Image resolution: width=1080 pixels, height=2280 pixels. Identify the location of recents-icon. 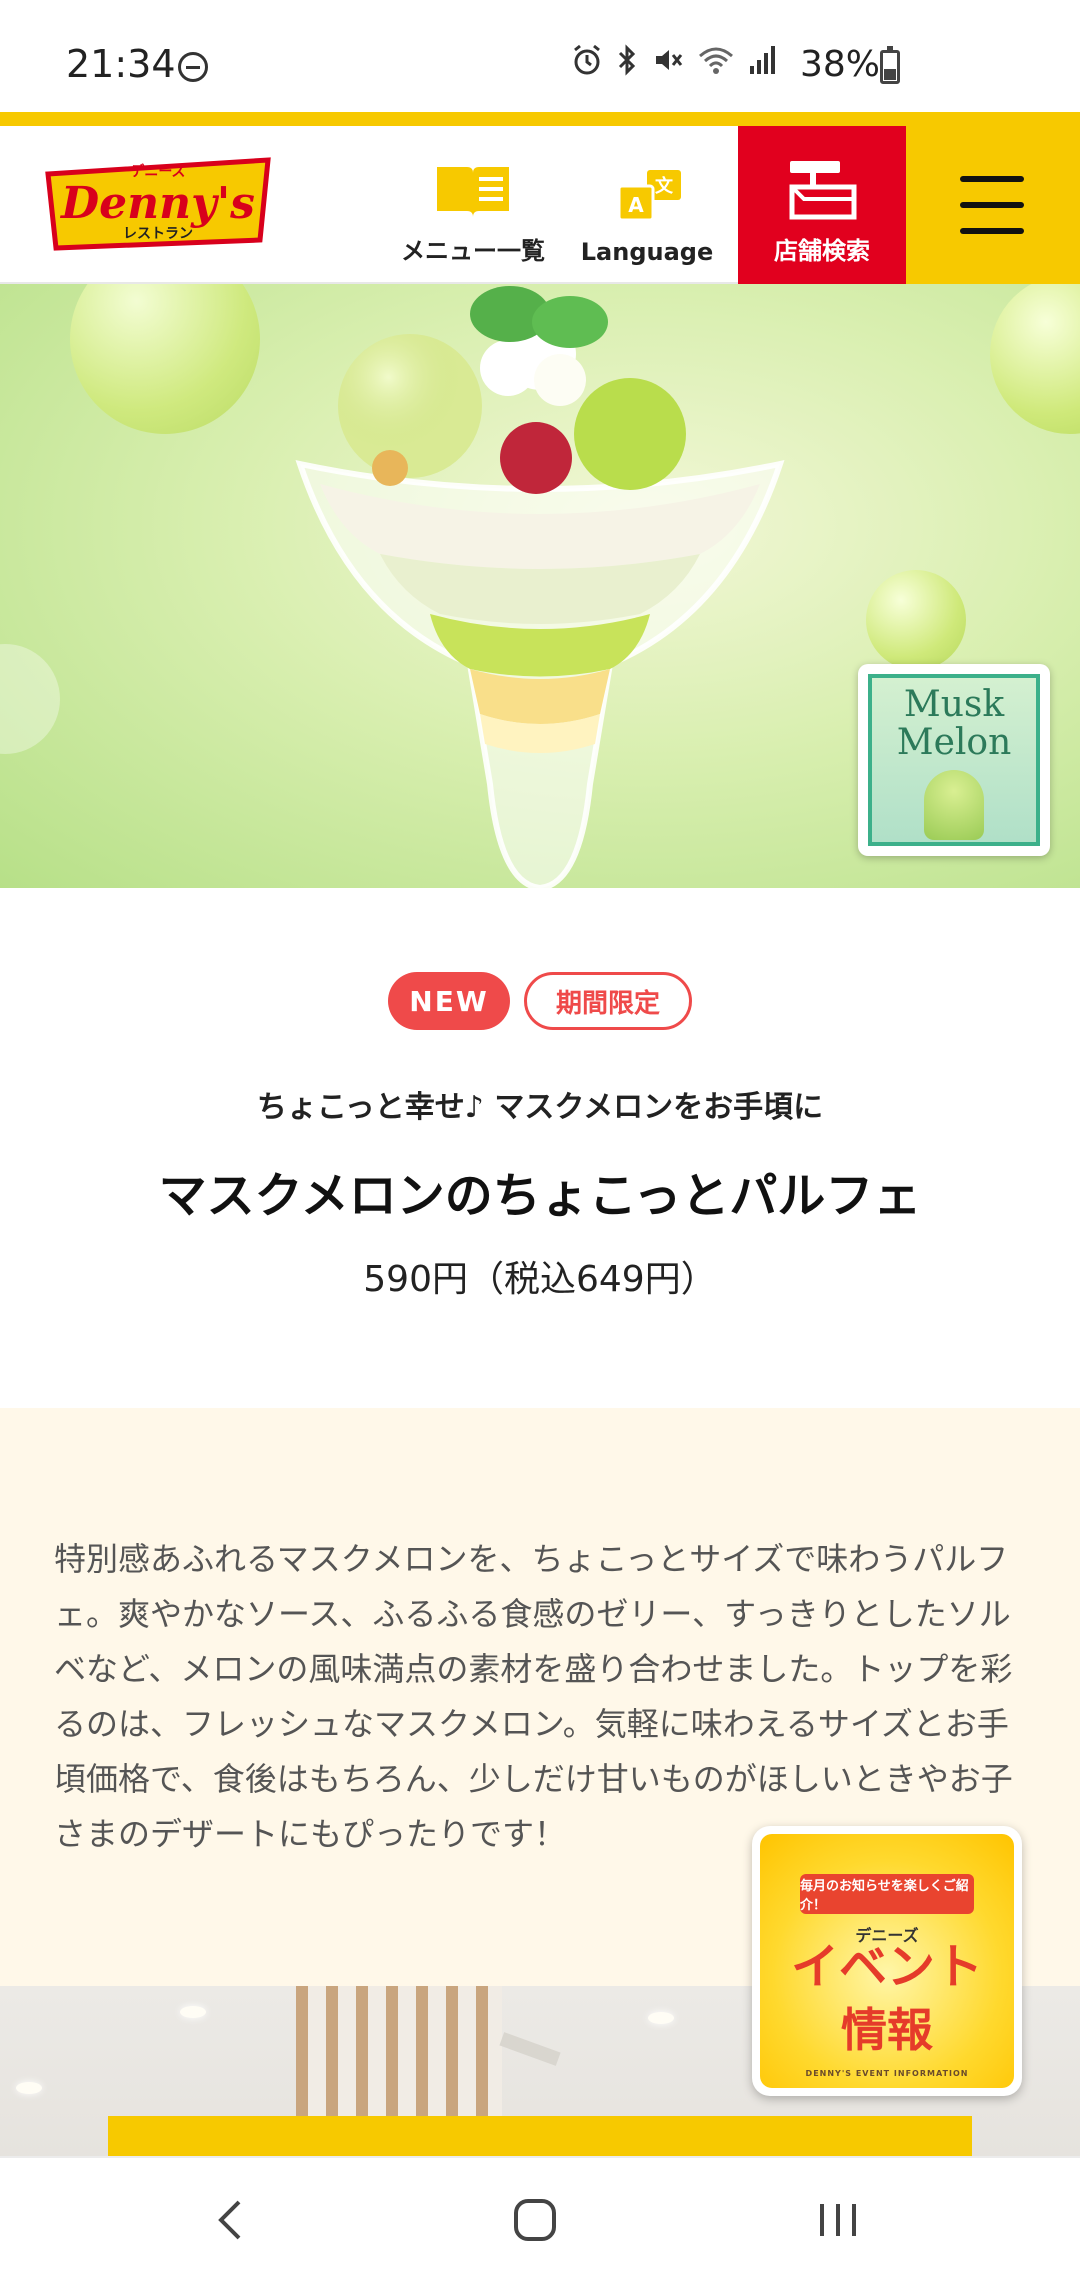
(838, 2220).